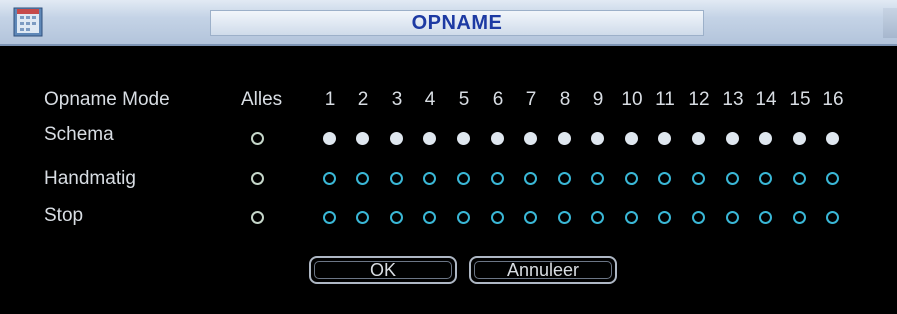 This screenshot has height=314, width=897. What do you see at coordinates (257, 217) in the screenshot?
I see `radio-stop-all` at bounding box center [257, 217].